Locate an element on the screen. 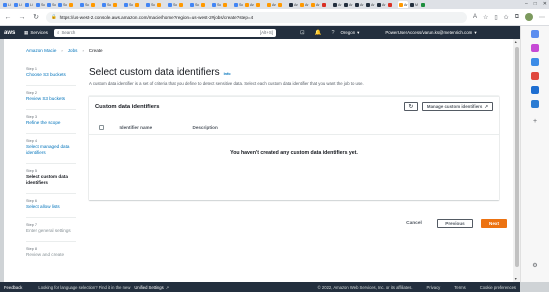 This screenshot has height=292, width=549. close-window-icon: ✕ is located at coordinates (545, 4).